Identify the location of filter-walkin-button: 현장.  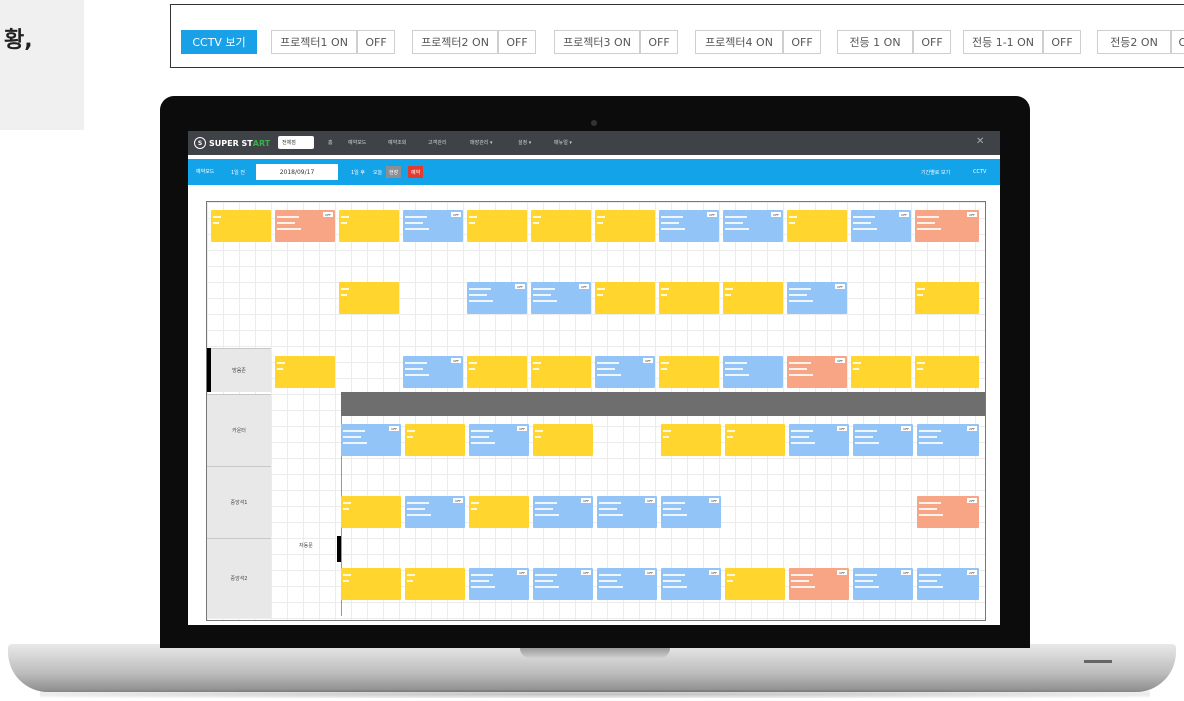
(394, 172).